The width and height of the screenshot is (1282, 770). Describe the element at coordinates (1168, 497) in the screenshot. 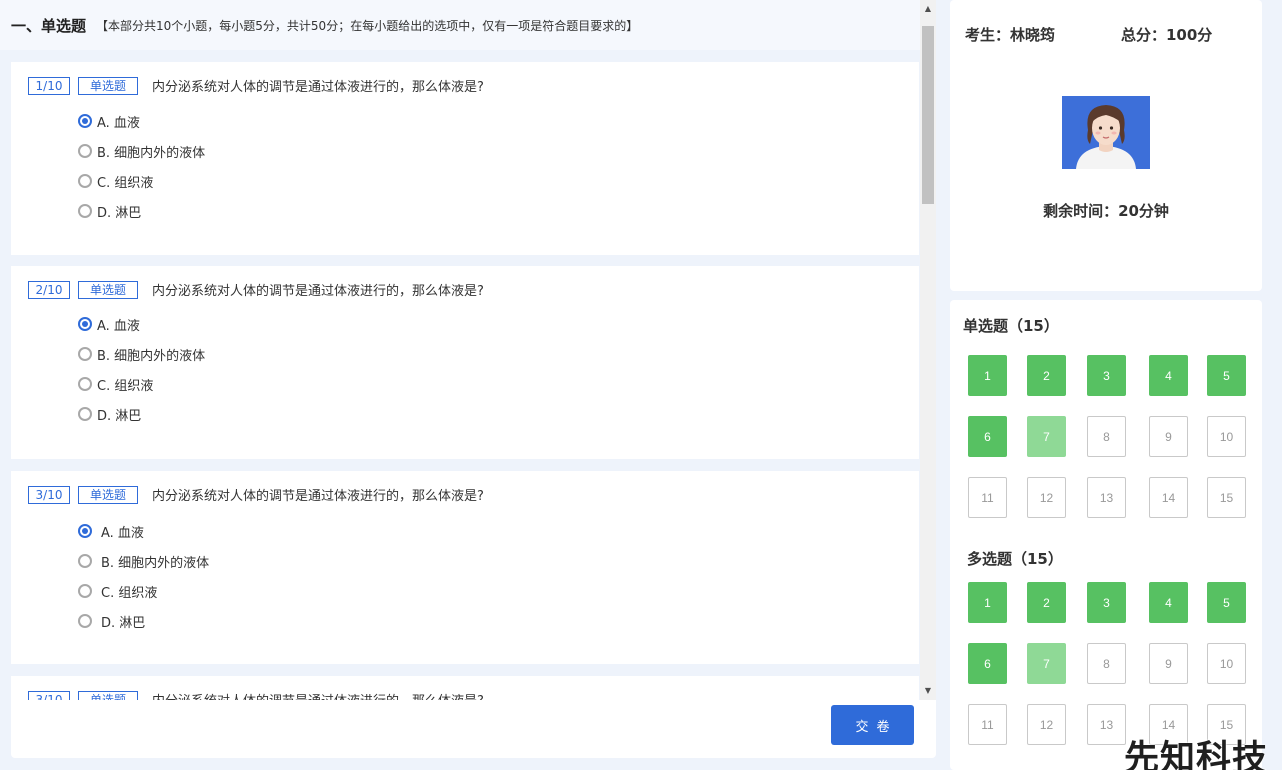

I see `question-jump-button: 14` at that location.